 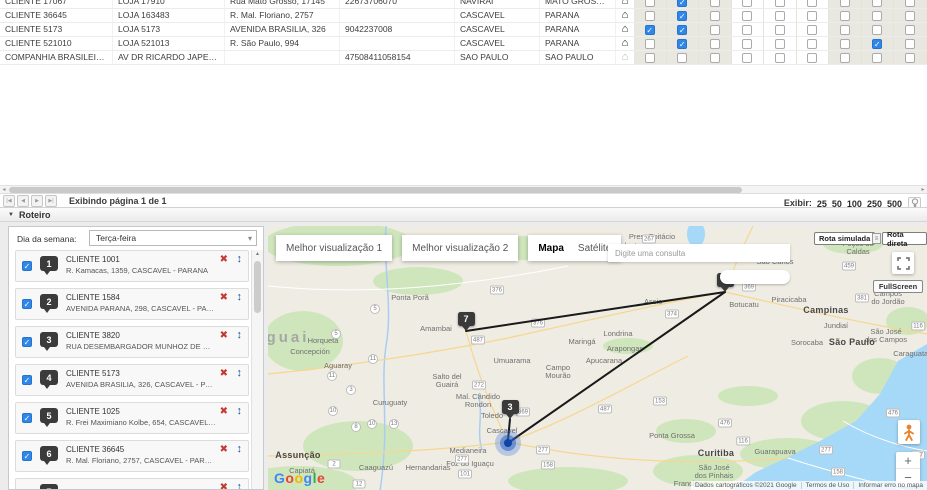 What do you see at coordinates (334, 248) in the screenshot?
I see `tab-melhor-visualizacao-1: Melhor visualização 1` at bounding box center [334, 248].